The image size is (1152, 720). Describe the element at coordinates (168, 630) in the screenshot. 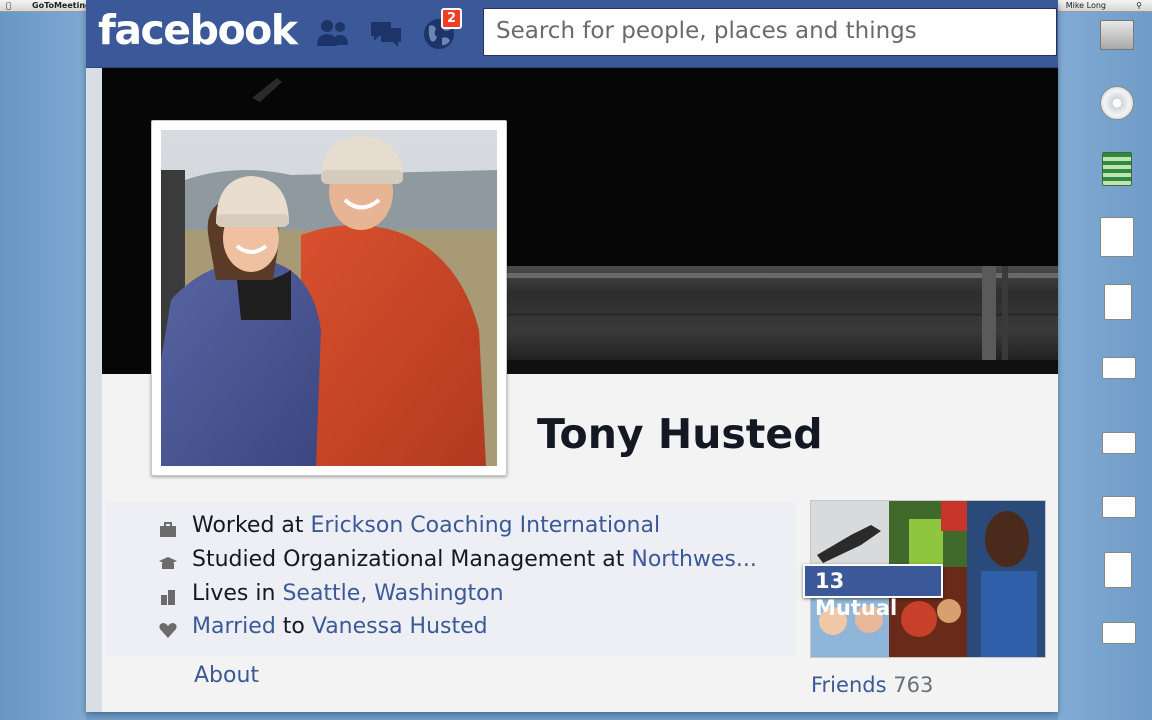

I see `heart-icon` at that location.